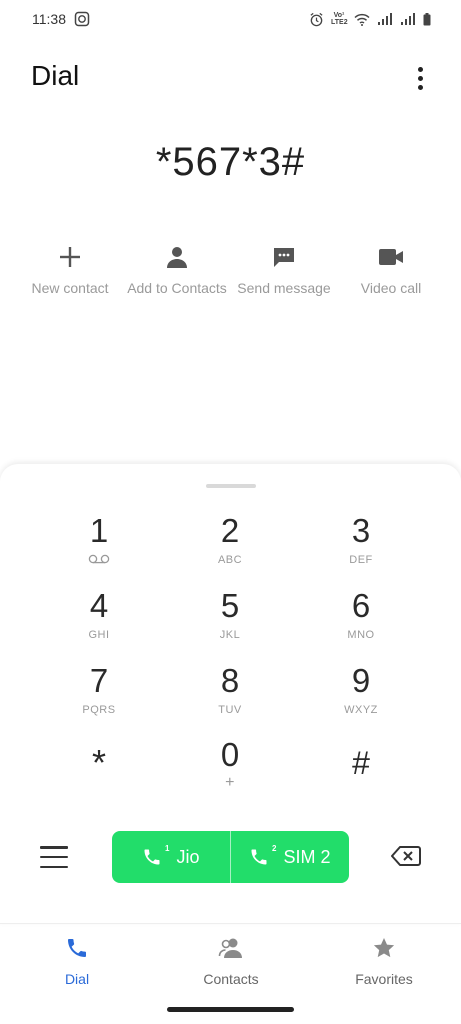 This screenshot has height=1024, width=461. I want to click on tab-favorites-label: Favorites, so click(384, 979).